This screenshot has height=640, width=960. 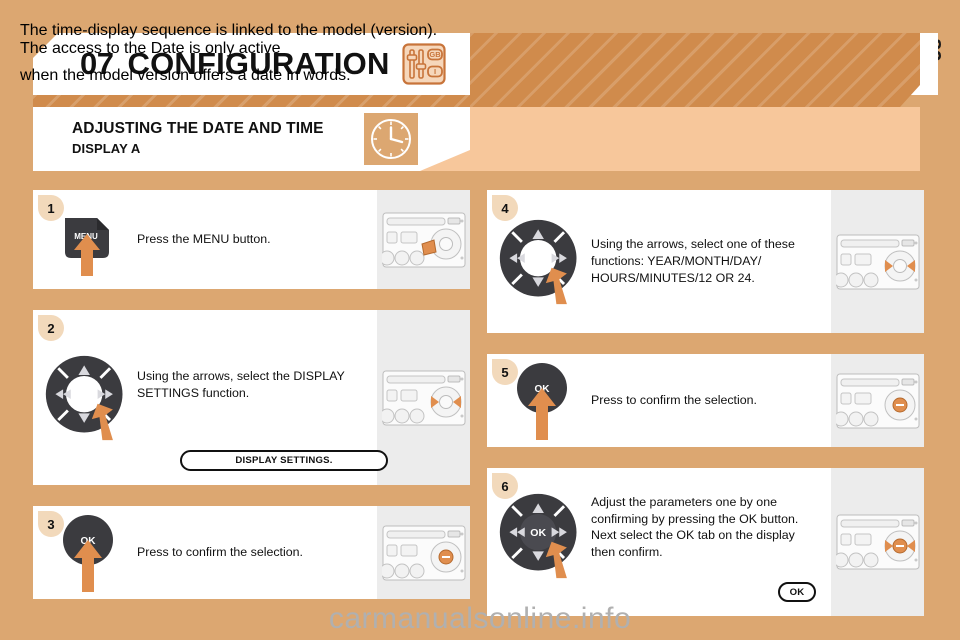 I want to click on display-settings-pill: DISPLAY SETTINGS., so click(x=284, y=460).